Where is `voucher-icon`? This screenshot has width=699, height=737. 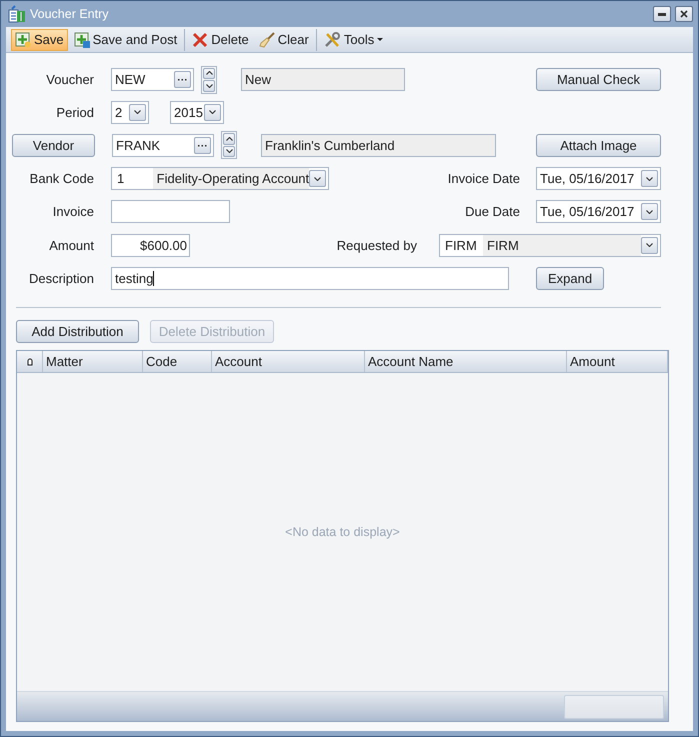
voucher-icon is located at coordinates (17, 14).